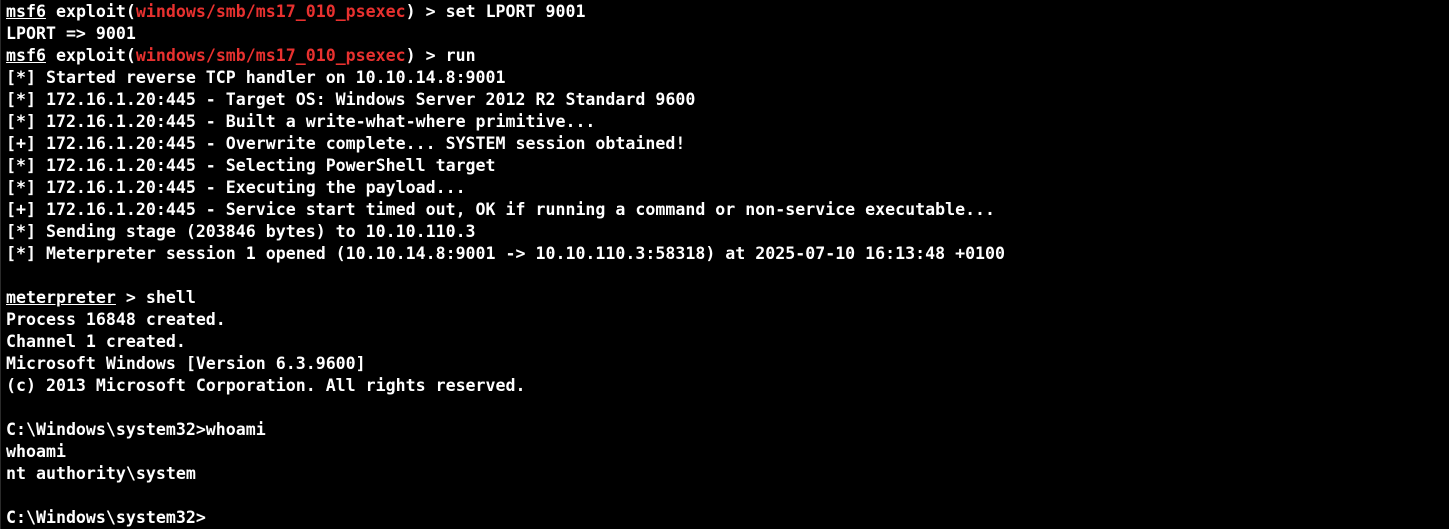  What do you see at coordinates (724, 518) in the screenshot?
I see `terminal-line: C:\Windows\system32>` at bounding box center [724, 518].